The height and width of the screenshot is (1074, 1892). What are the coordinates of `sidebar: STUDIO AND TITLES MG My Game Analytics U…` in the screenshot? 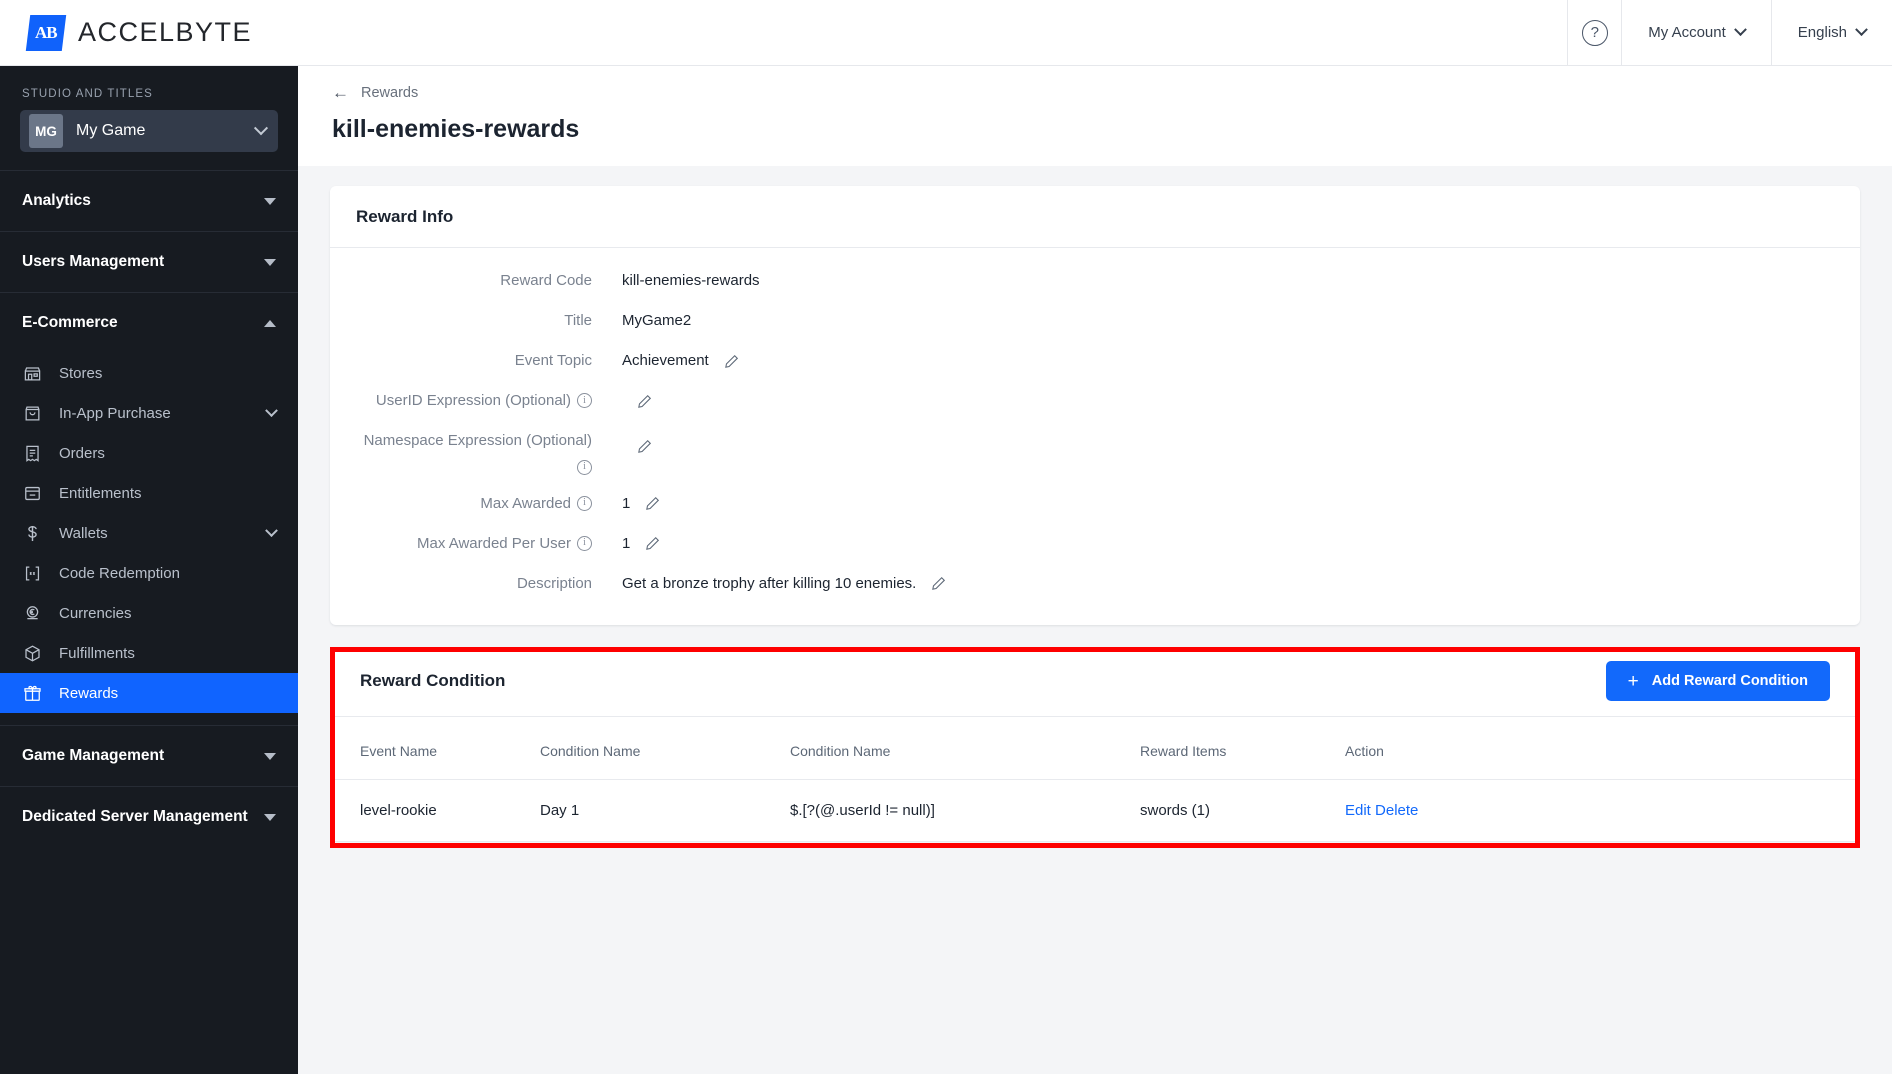 It's located at (149, 570).